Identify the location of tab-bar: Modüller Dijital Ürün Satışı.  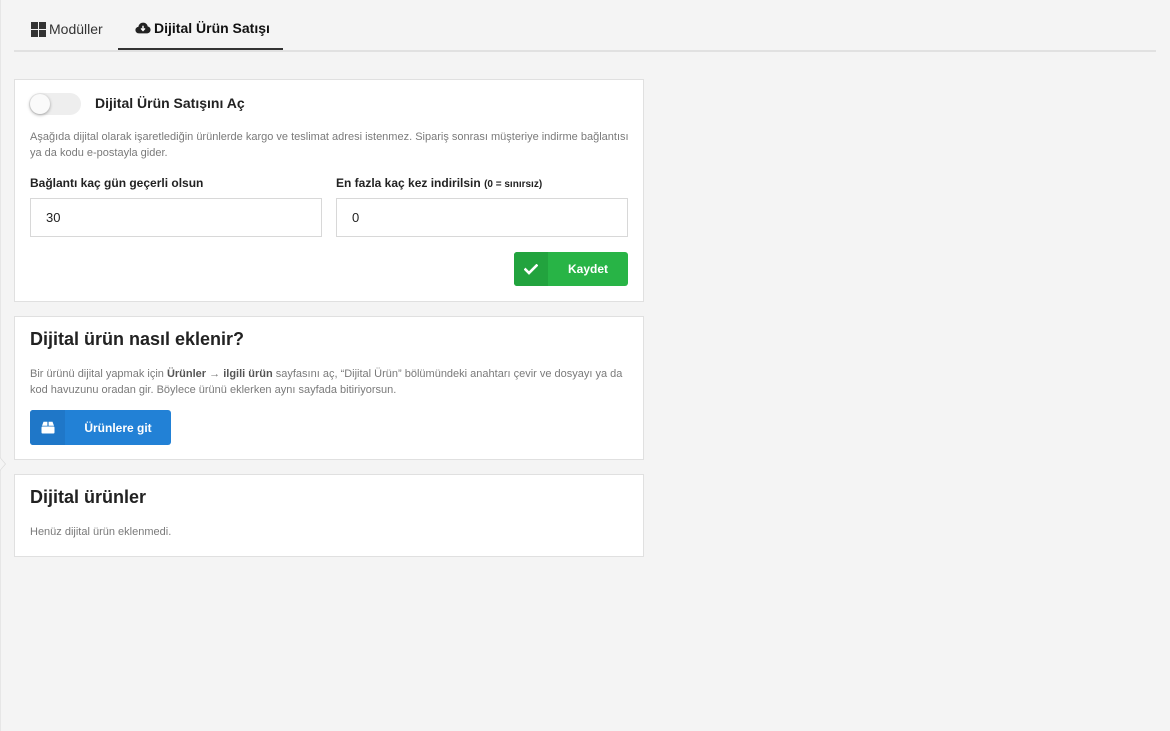
(585, 30).